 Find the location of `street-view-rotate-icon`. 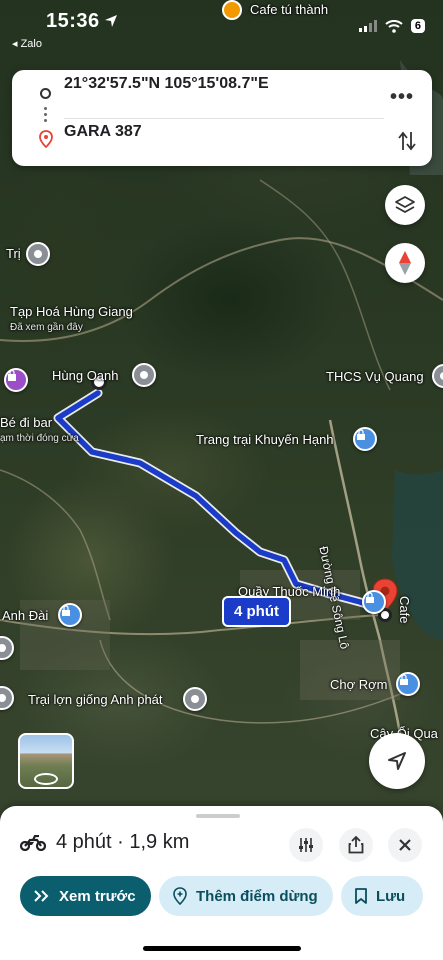

street-view-rotate-icon is located at coordinates (46, 779).